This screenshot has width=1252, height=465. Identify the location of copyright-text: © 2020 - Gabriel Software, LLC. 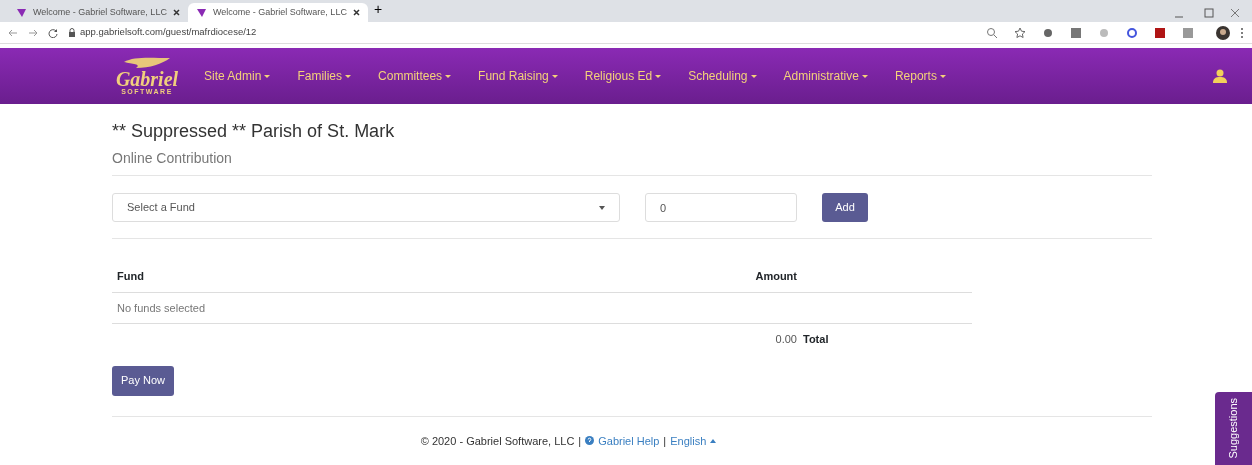
(497, 441).